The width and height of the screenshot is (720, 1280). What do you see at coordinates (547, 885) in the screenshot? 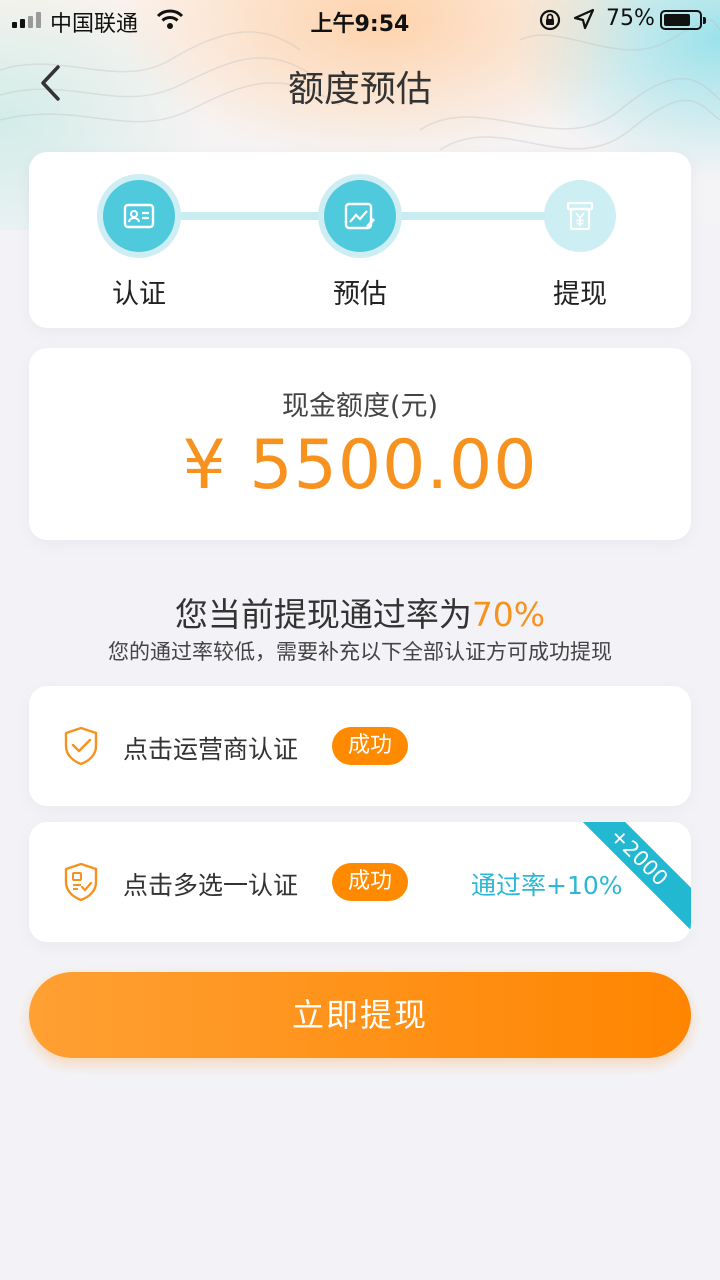
I see `pass-rate-bonus: 通过率+10%` at bounding box center [547, 885].